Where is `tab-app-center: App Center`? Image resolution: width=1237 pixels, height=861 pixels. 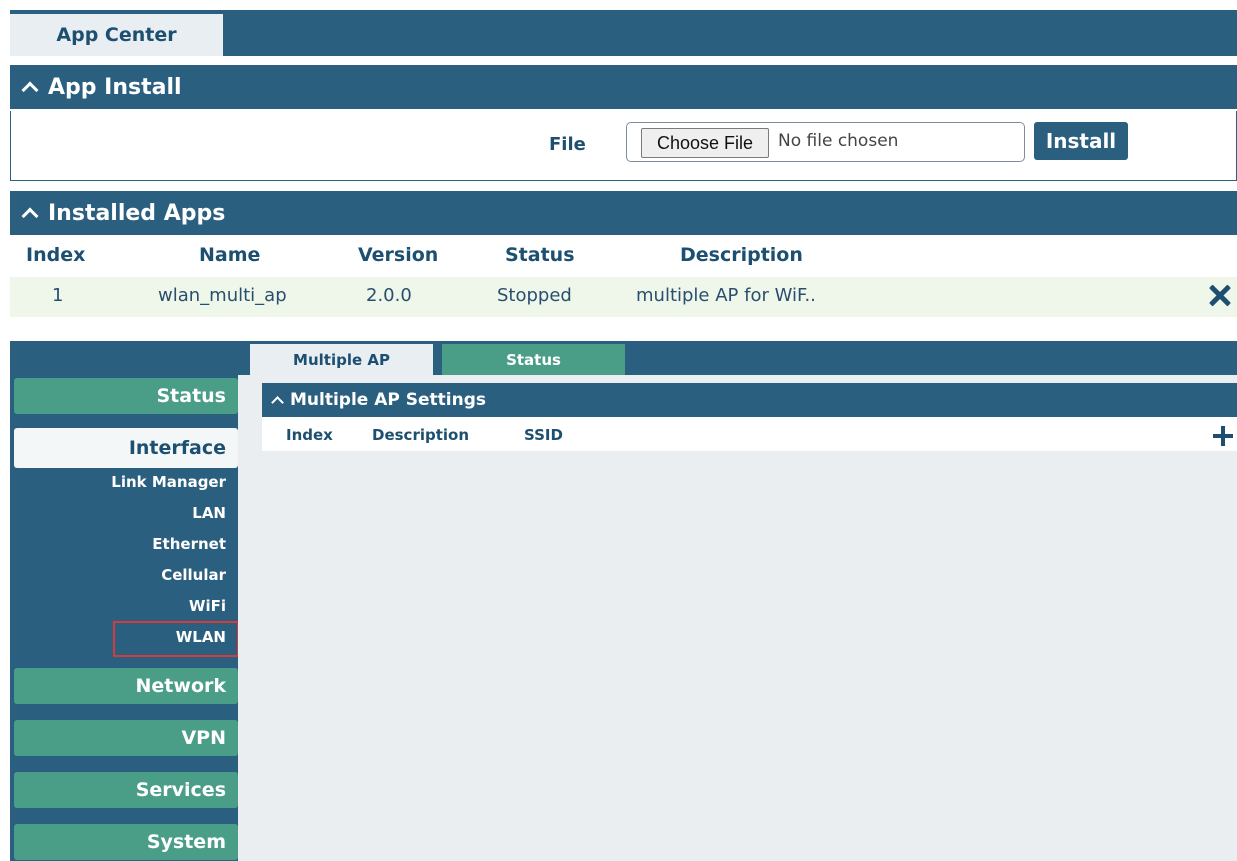
tab-app-center: App Center is located at coordinates (116, 35).